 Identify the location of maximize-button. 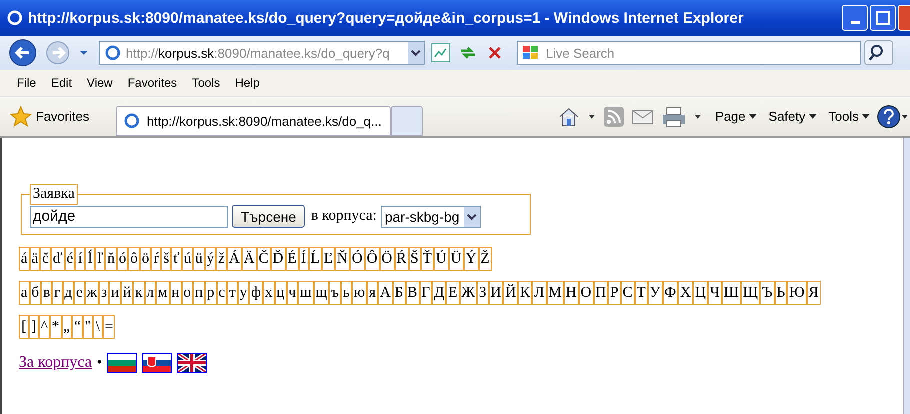
(883, 18).